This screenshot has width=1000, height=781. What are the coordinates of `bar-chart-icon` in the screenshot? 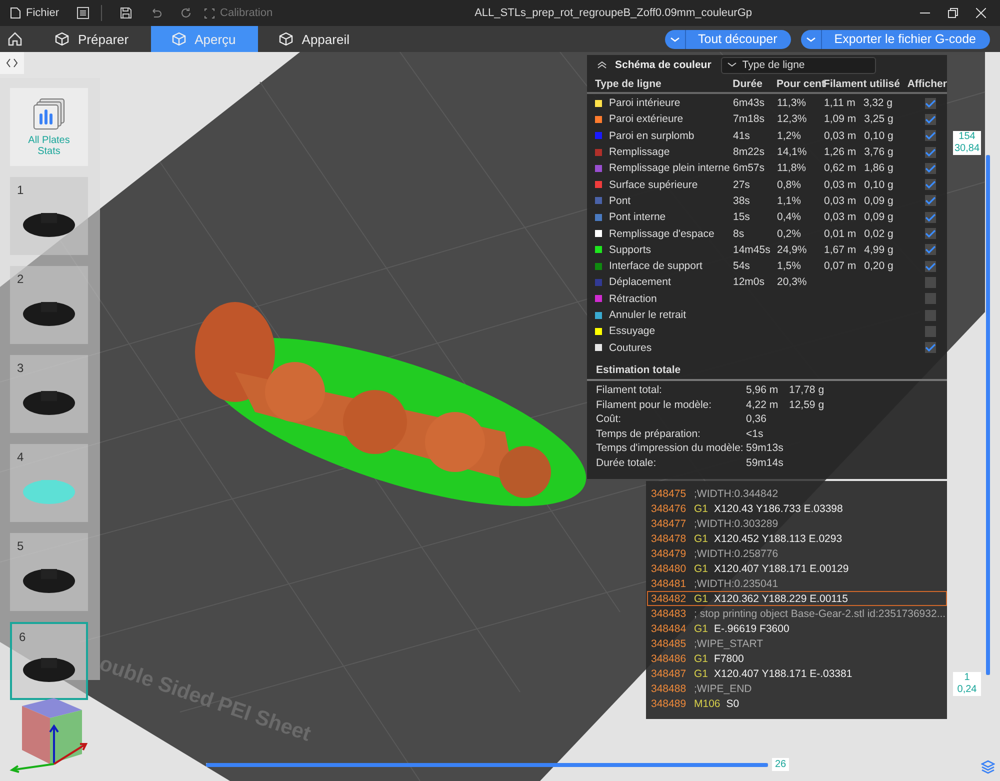 It's located at (49, 114).